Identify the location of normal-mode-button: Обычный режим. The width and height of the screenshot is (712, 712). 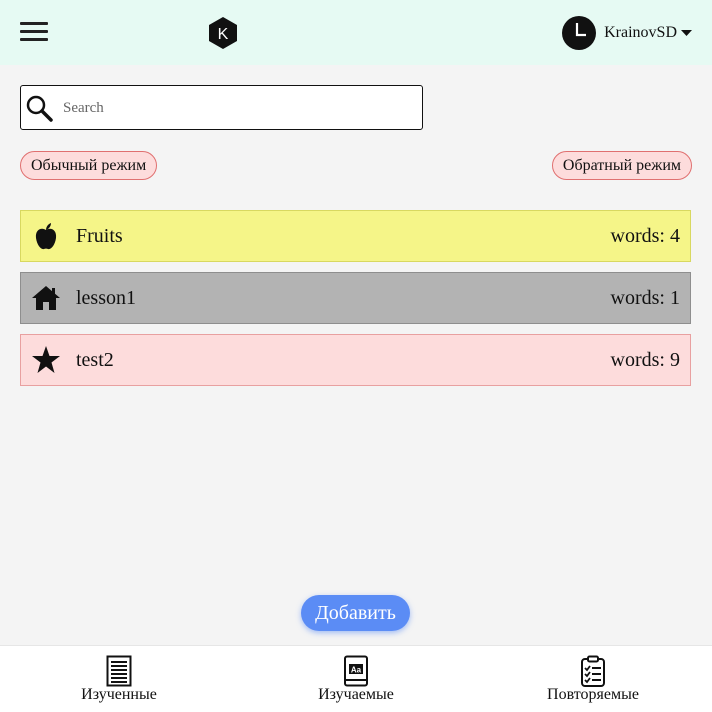
(89, 165).